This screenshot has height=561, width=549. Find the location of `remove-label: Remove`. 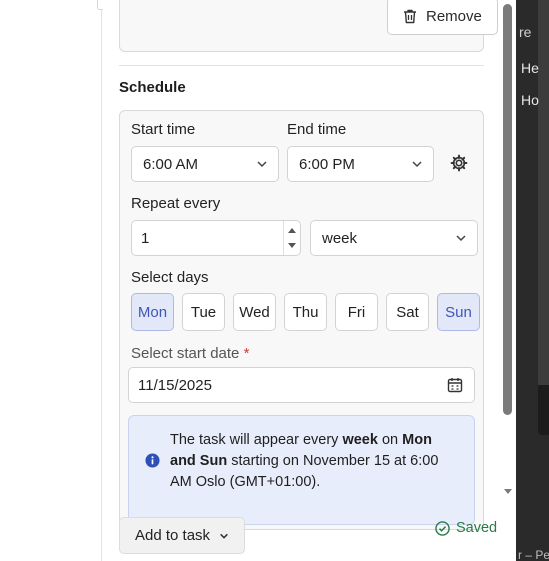

remove-label: Remove is located at coordinates (454, 16).